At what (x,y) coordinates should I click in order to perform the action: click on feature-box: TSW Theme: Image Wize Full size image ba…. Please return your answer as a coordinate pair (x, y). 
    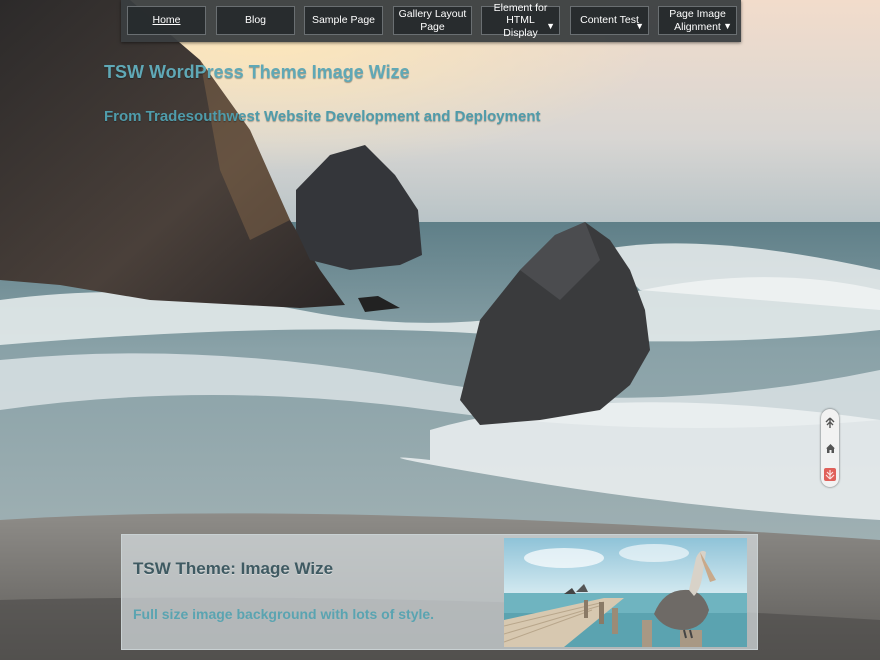
    Looking at the image, I should click on (439, 592).